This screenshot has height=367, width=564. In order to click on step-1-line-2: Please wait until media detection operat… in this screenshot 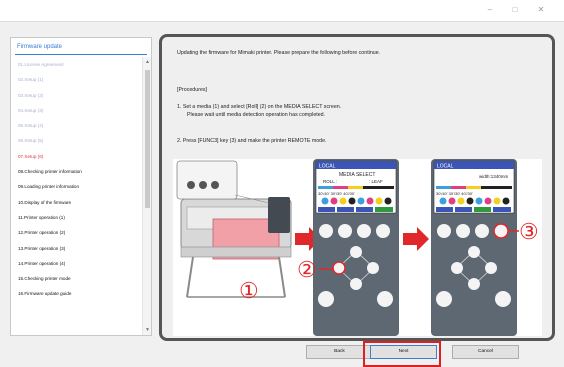, I will do `click(256, 115)`.